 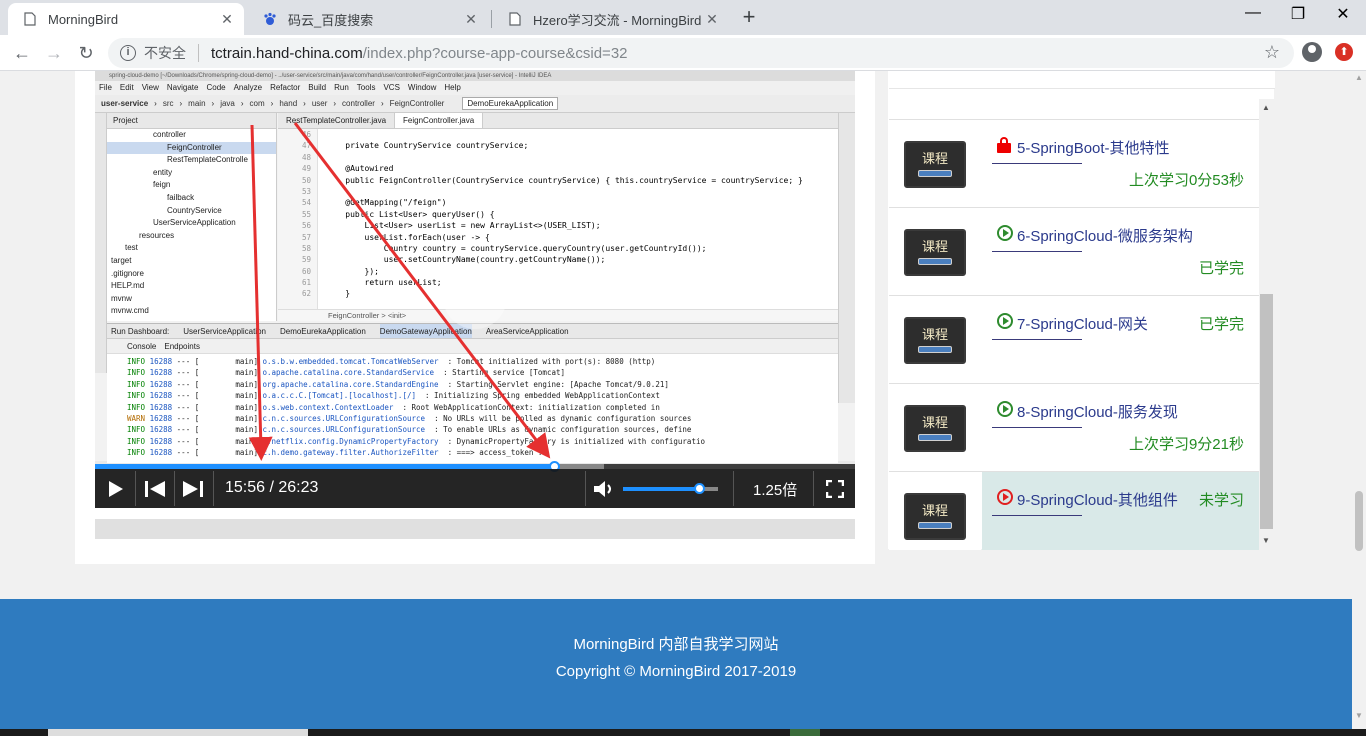 What do you see at coordinates (1186, 444) in the screenshot?
I see `course-status: 上次学习9分21秒` at bounding box center [1186, 444].